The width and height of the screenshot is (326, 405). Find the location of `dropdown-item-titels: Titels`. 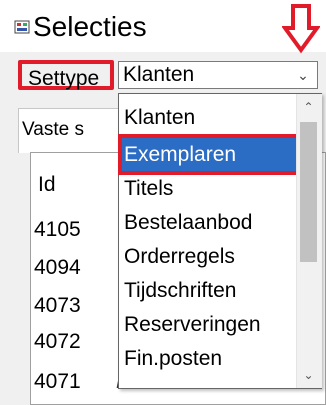

dropdown-item-titels: Titels is located at coordinates (209, 188).